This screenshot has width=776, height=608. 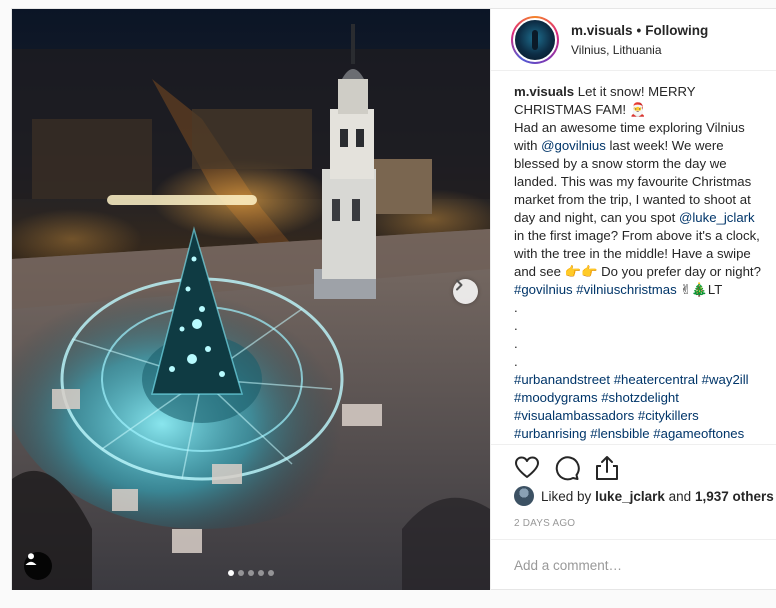 I want to click on likes-others-count: 1,937 others, so click(x=734, y=496).